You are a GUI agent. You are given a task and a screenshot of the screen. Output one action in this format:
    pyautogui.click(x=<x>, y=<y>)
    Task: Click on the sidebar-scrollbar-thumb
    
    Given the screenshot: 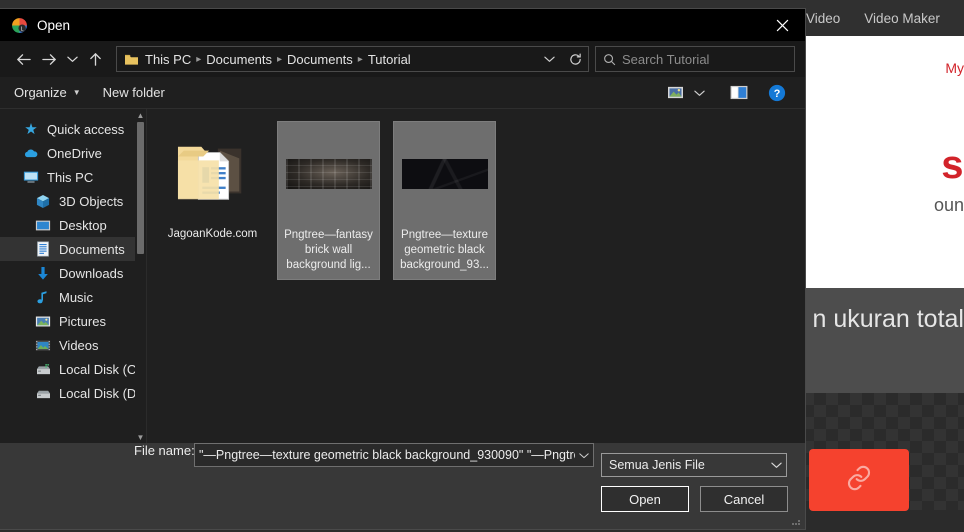 What is the action you would take?
    pyautogui.click(x=140, y=188)
    